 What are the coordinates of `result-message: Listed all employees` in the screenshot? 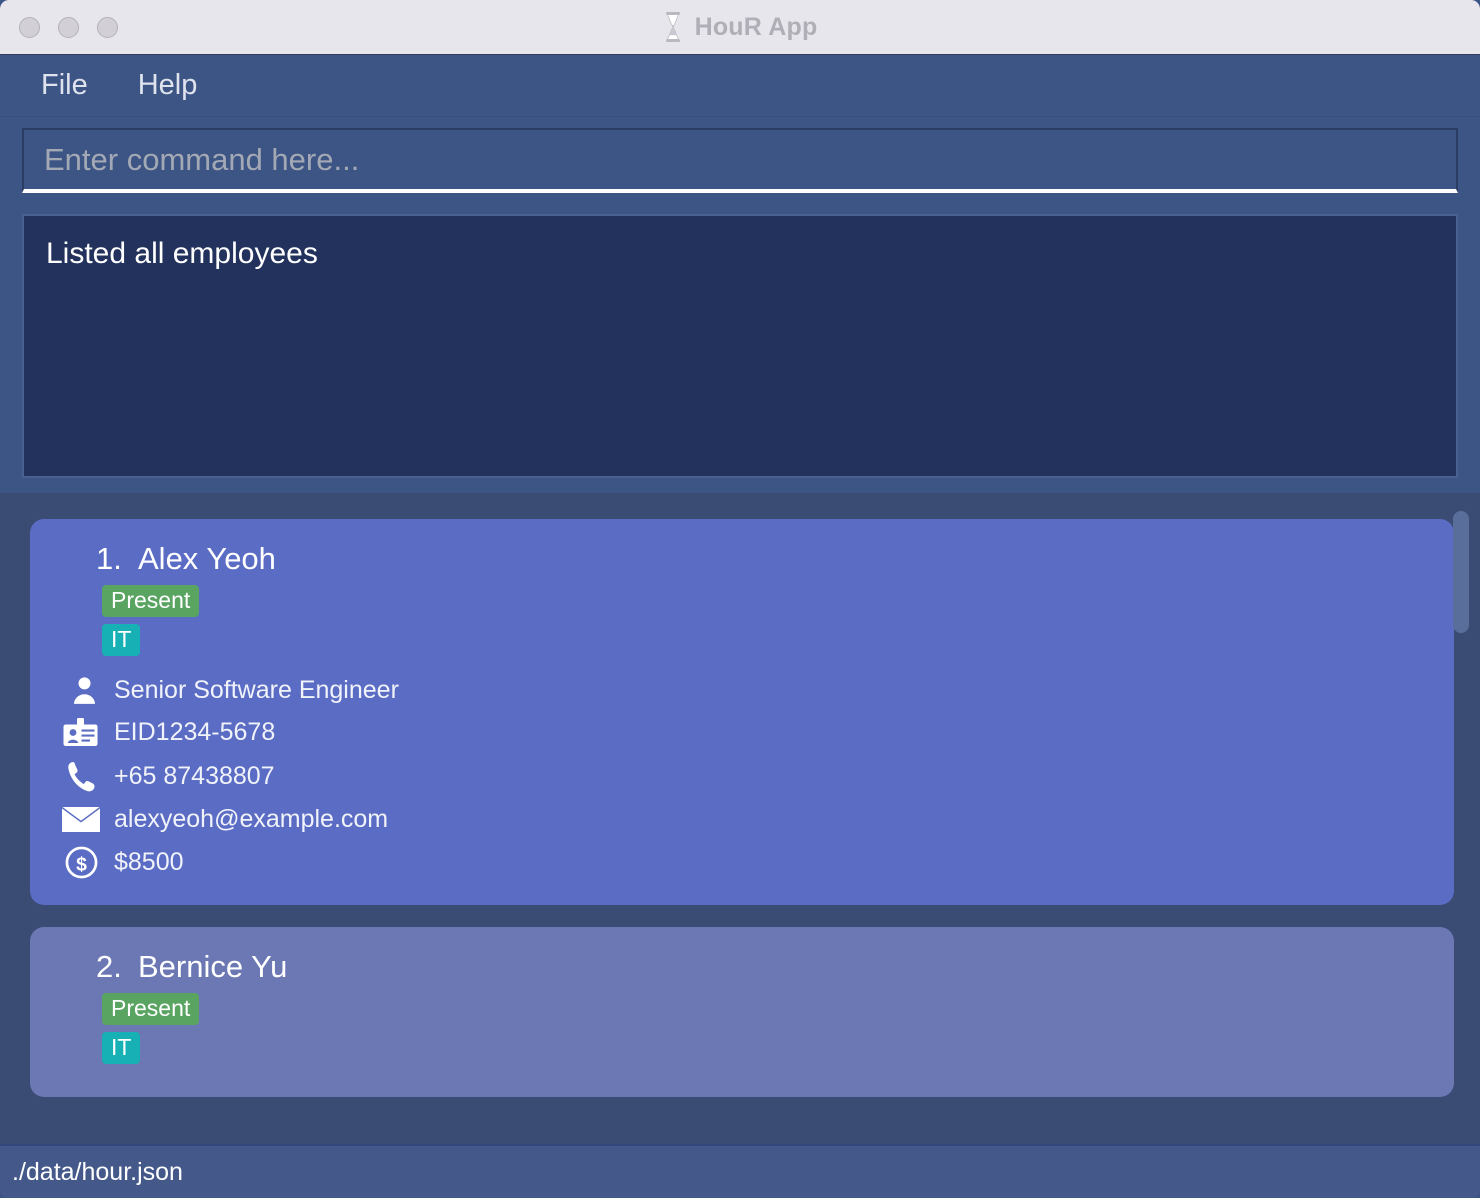 It's located at (182, 253).